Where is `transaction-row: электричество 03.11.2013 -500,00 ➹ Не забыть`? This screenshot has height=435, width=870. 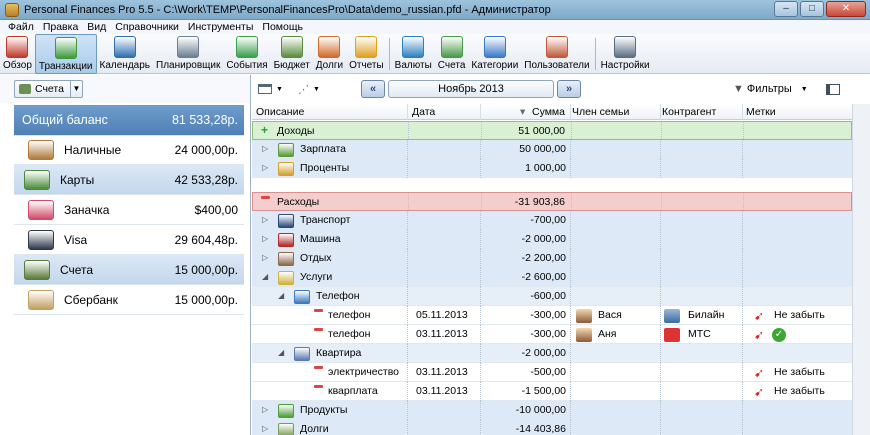 transaction-row: электричество 03.11.2013 -500,00 ➹ Не забыть is located at coordinates (552, 372).